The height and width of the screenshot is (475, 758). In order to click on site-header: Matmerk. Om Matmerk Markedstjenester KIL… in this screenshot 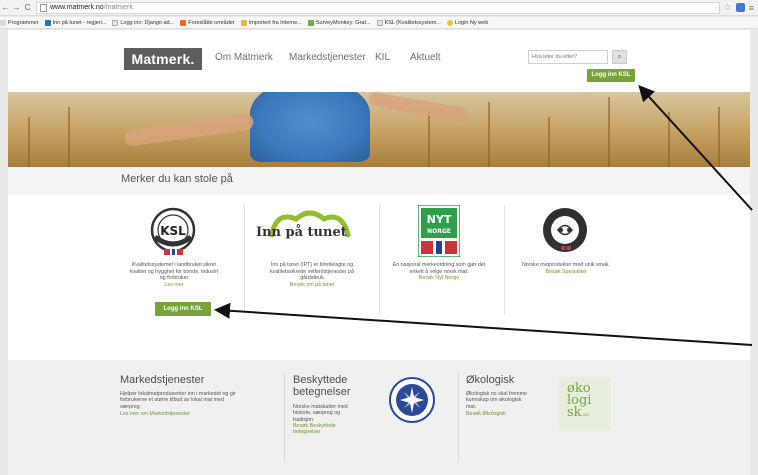, I will do `click(379, 61)`.